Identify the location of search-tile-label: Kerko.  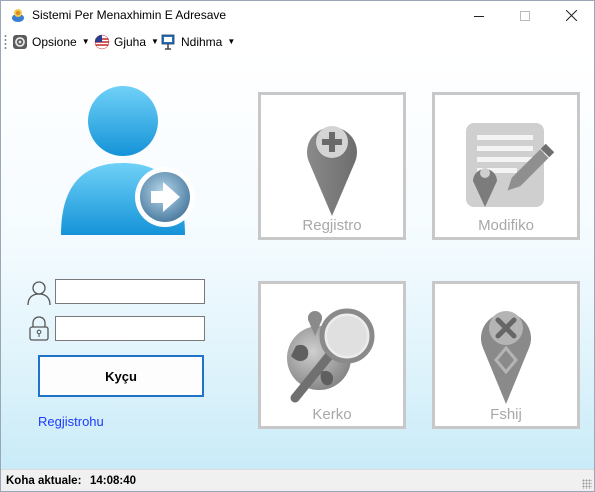
(332, 414).